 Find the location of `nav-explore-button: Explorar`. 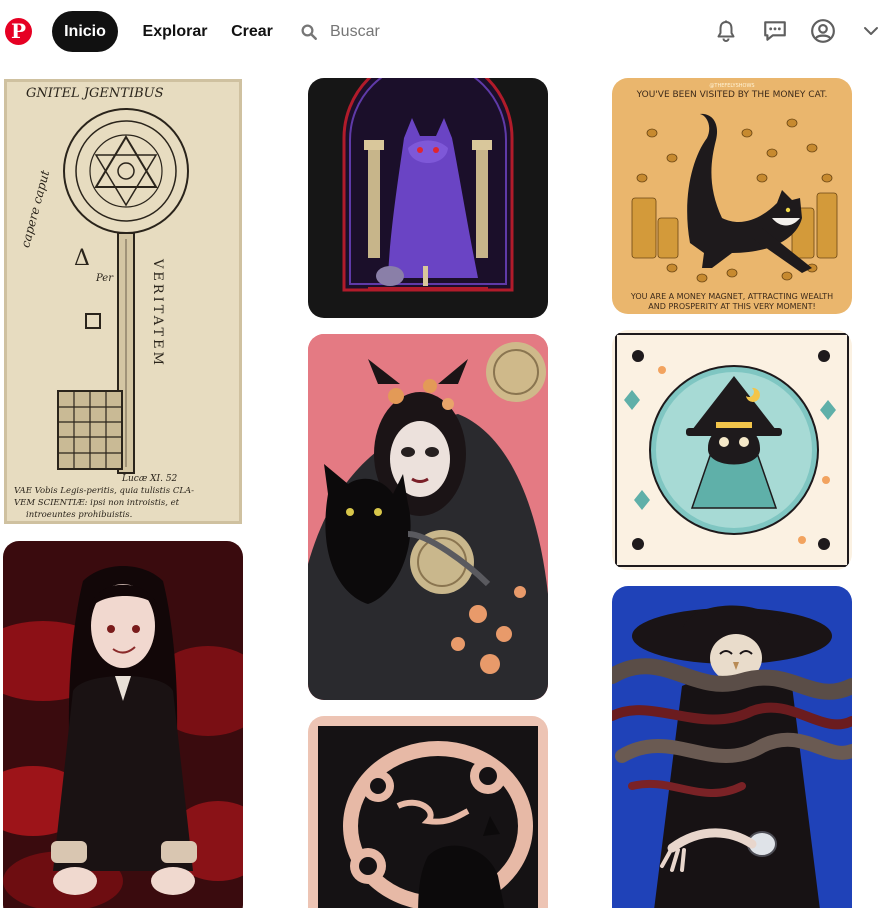

nav-explore-button: Explorar is located at coordinates (175, 31).